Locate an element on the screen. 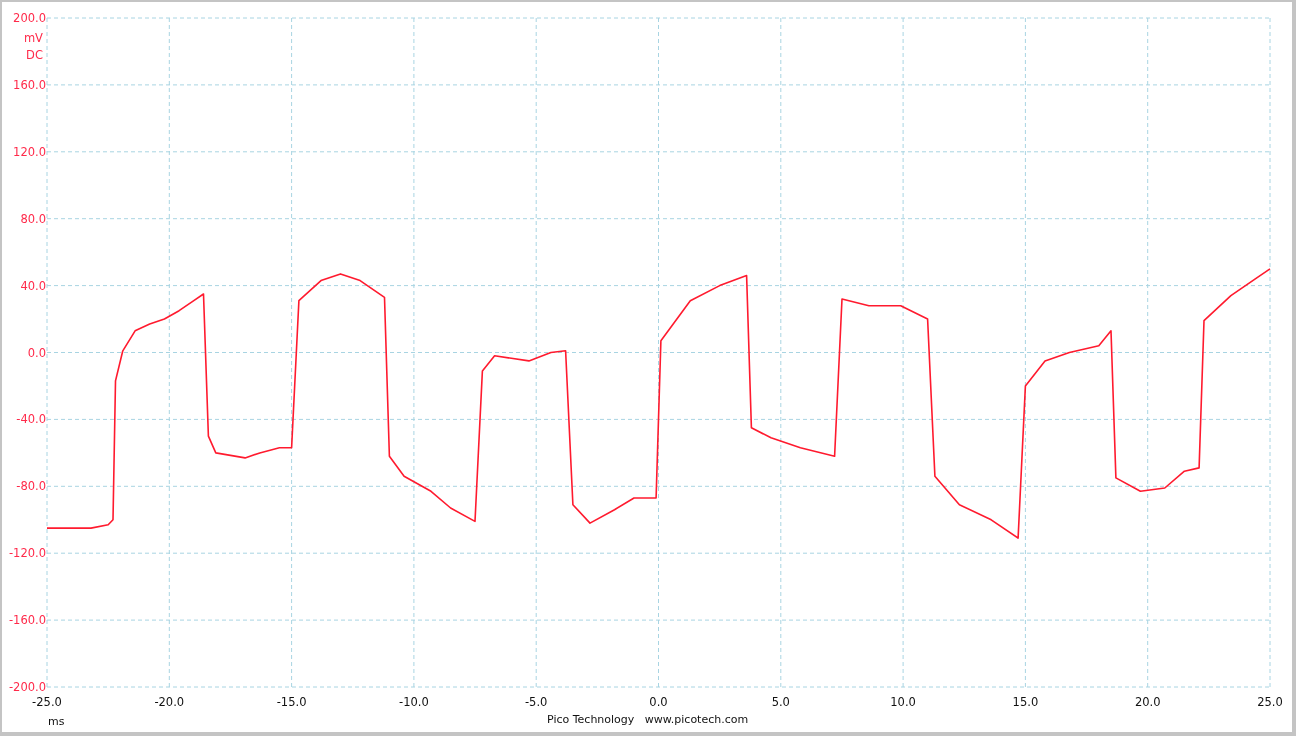  x-tick-label: 5.0 is located at coordinates (780, 702).